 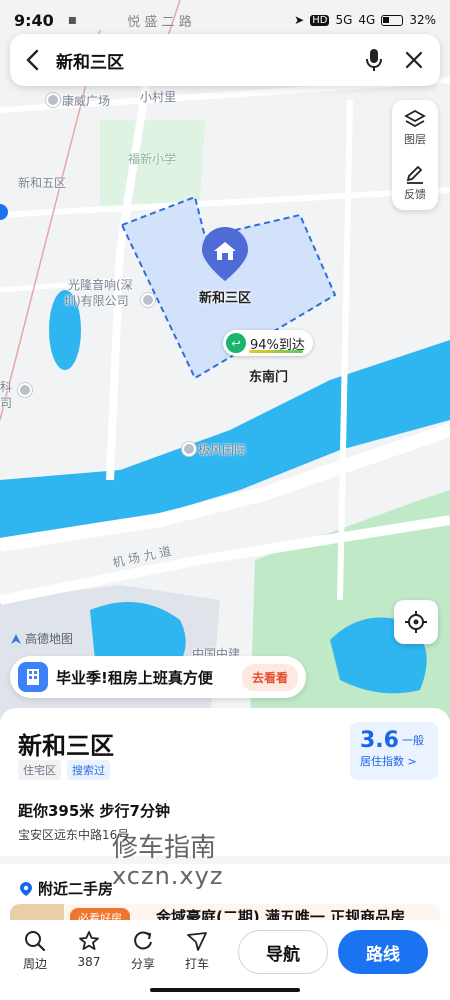 I want to click on voice-button, so click(x=374, y=60).